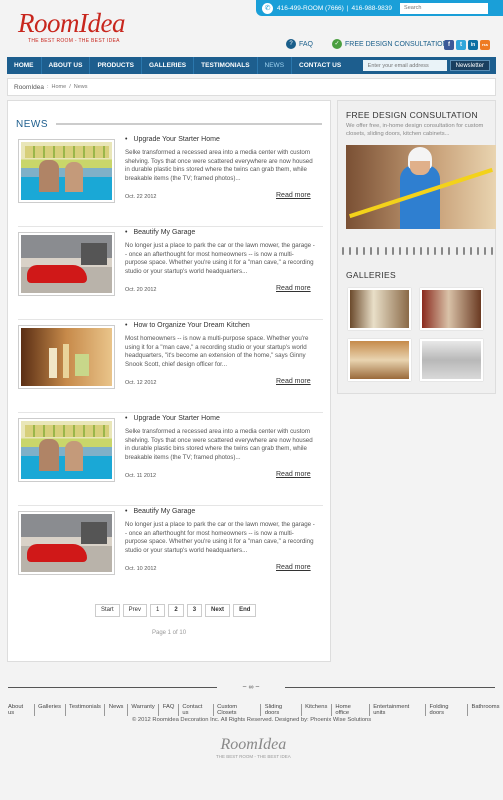 Image resolution: width=503 pixels, height=800 pixels. What do you see at coordinates (396, 44) in the screenshot?
I see `consultation-label: FREE DESIGN CONSULTATION` at bounding box center [396, 44].